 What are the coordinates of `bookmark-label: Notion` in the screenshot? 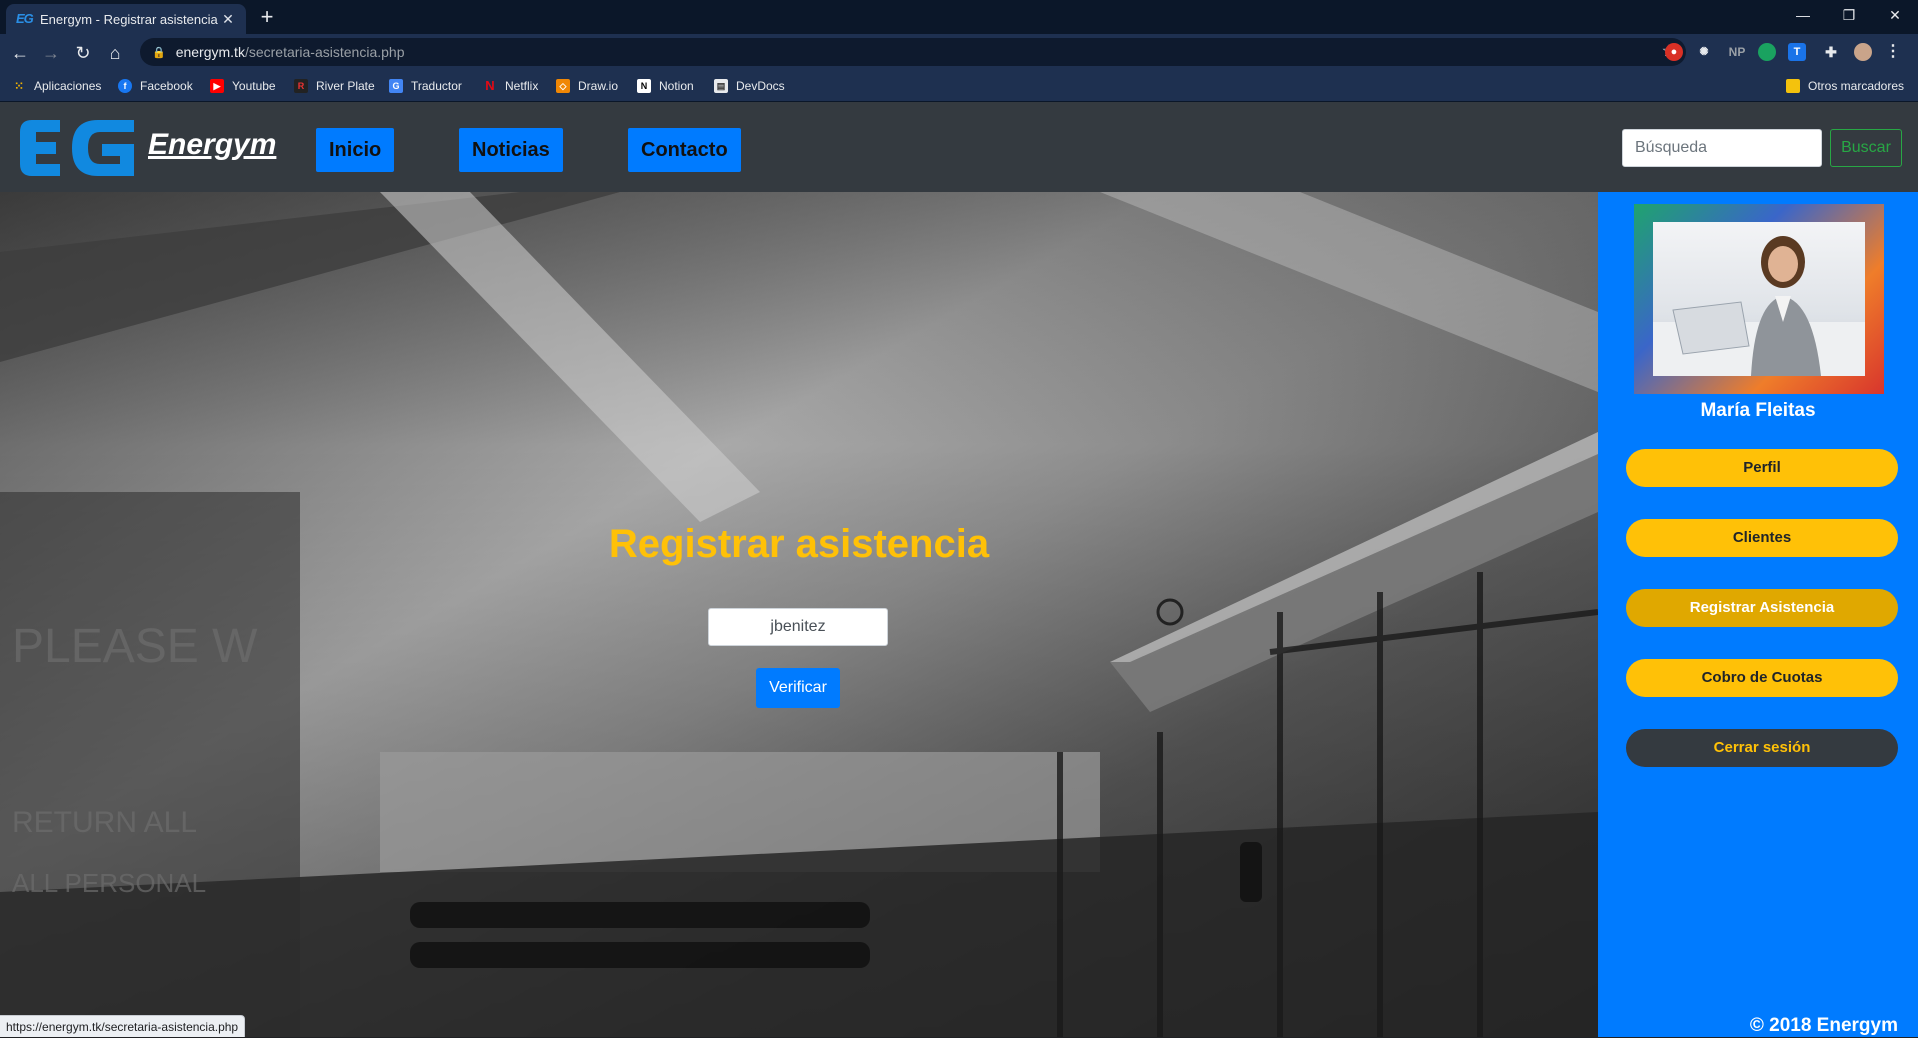 It's located at (676, 86).